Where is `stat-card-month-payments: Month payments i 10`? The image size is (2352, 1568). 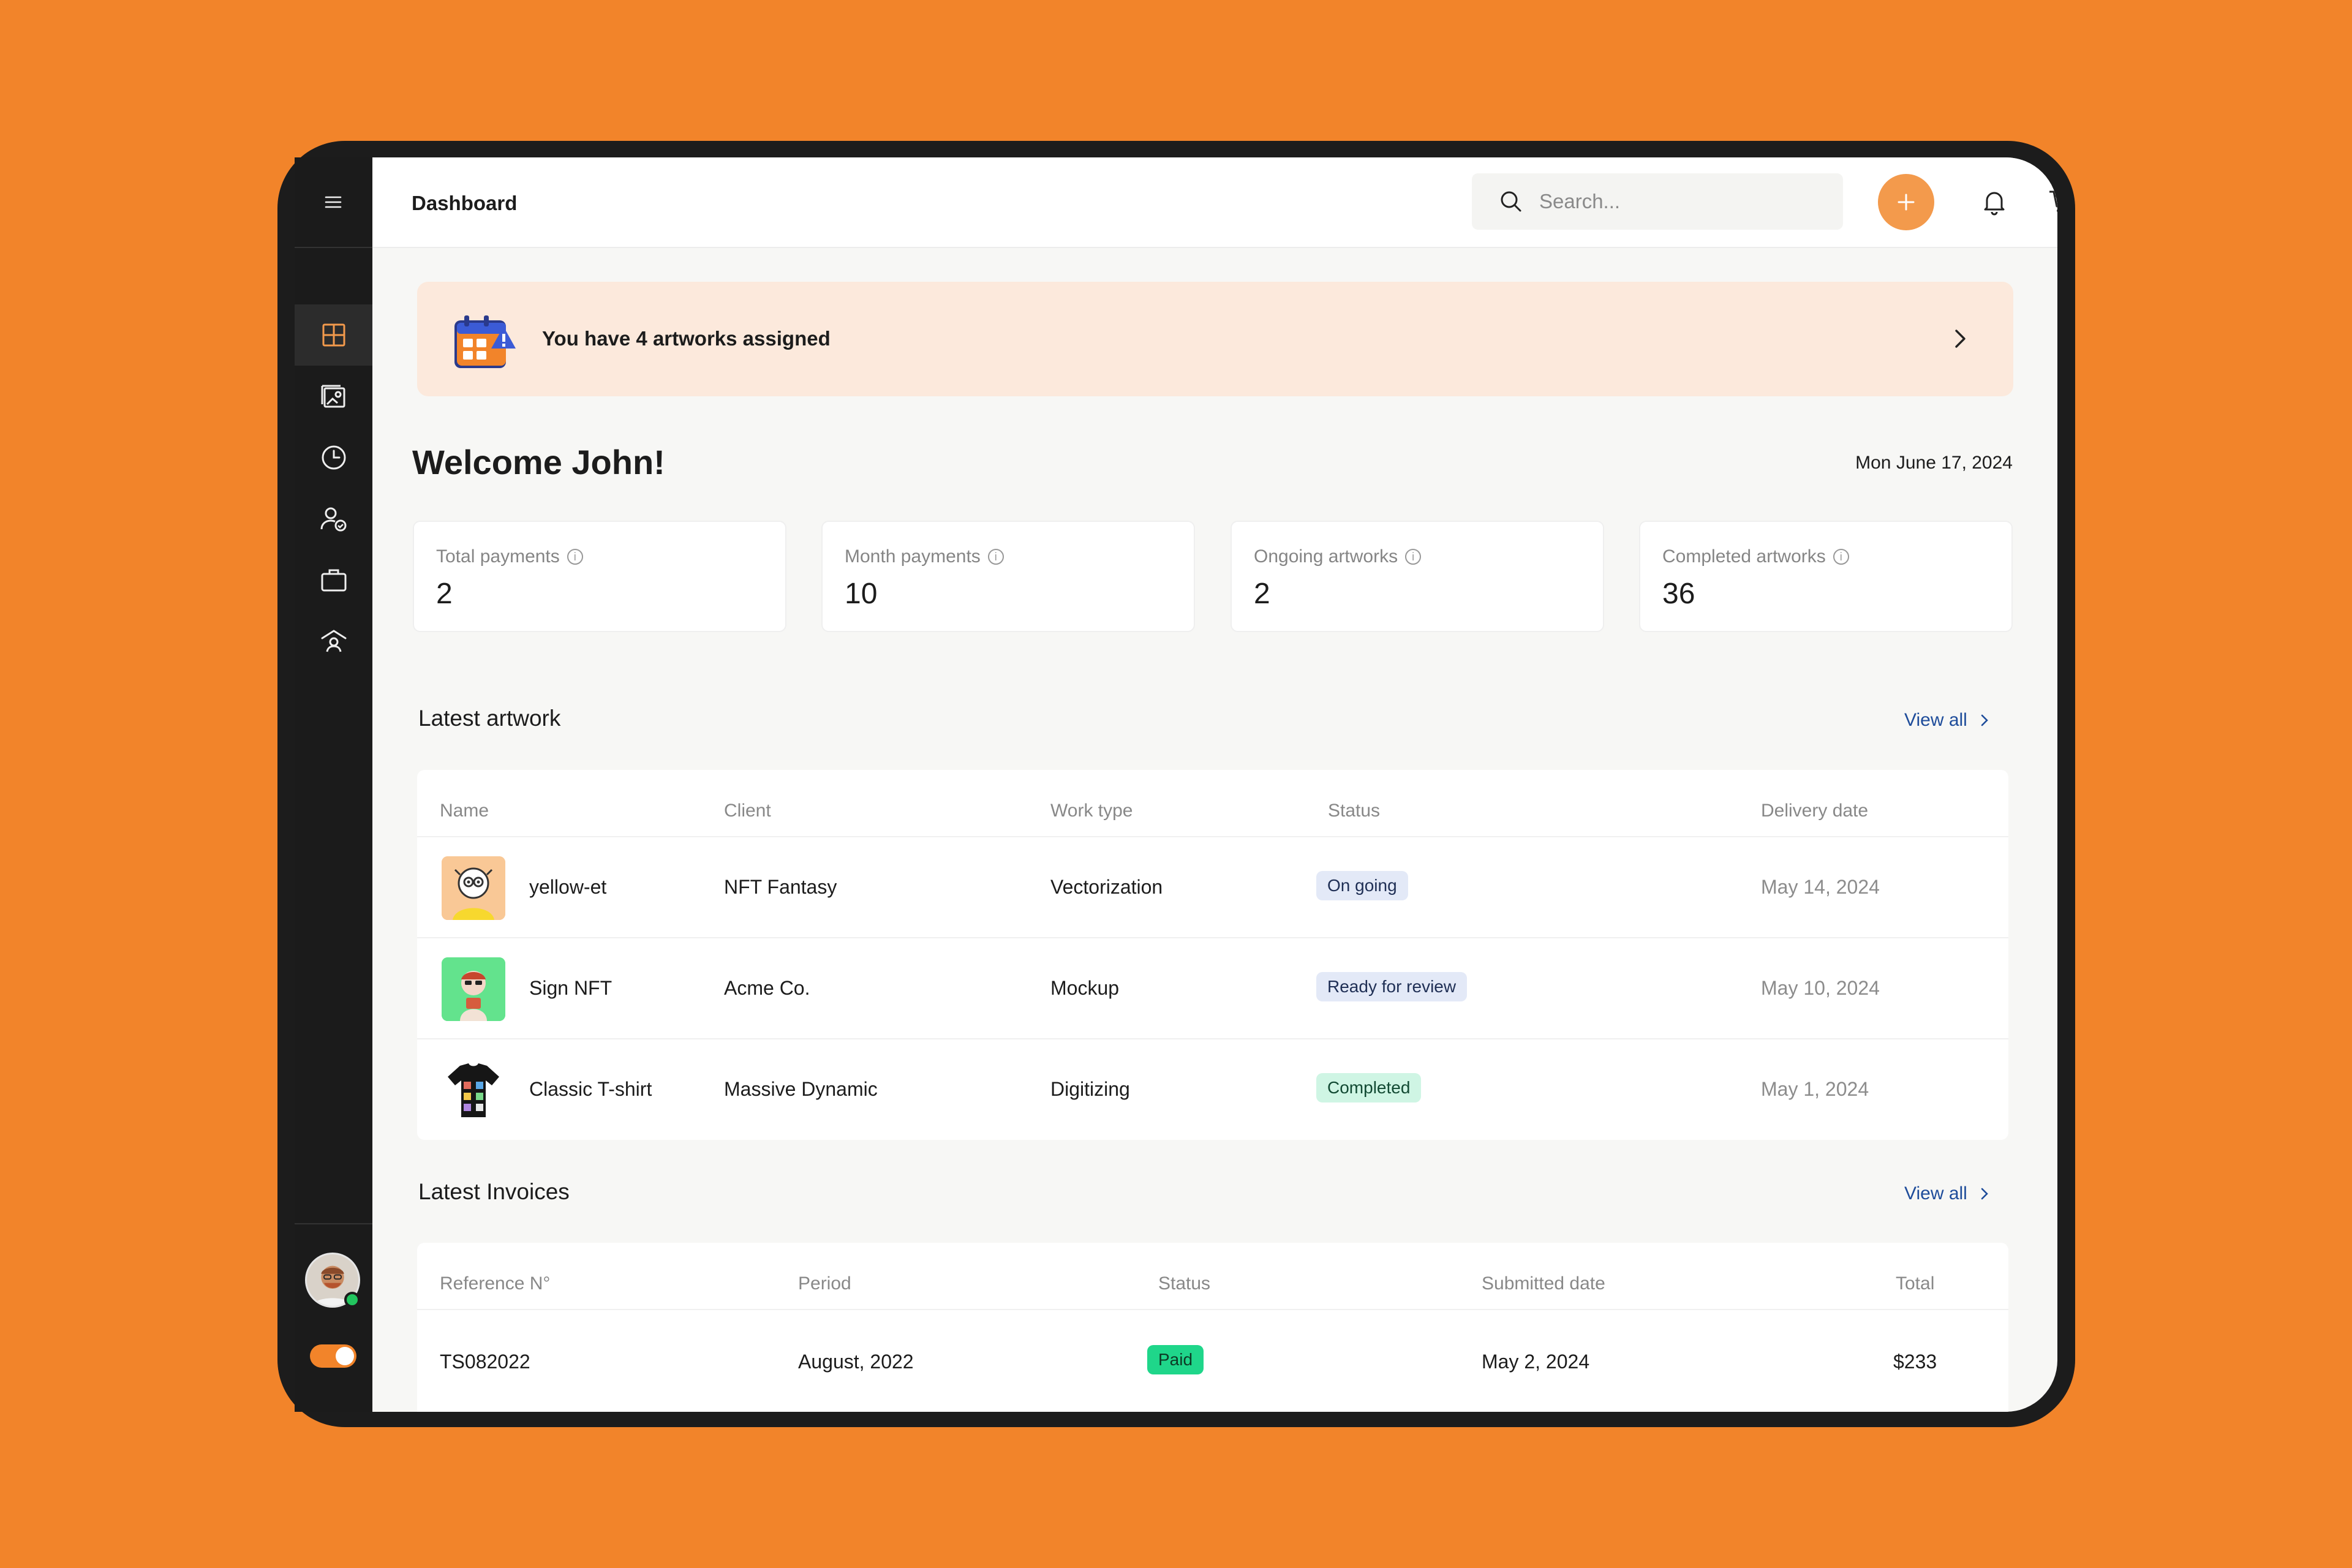 stat-card-month-payments: Month payments i 10 is located at coordinates (1008, 577).